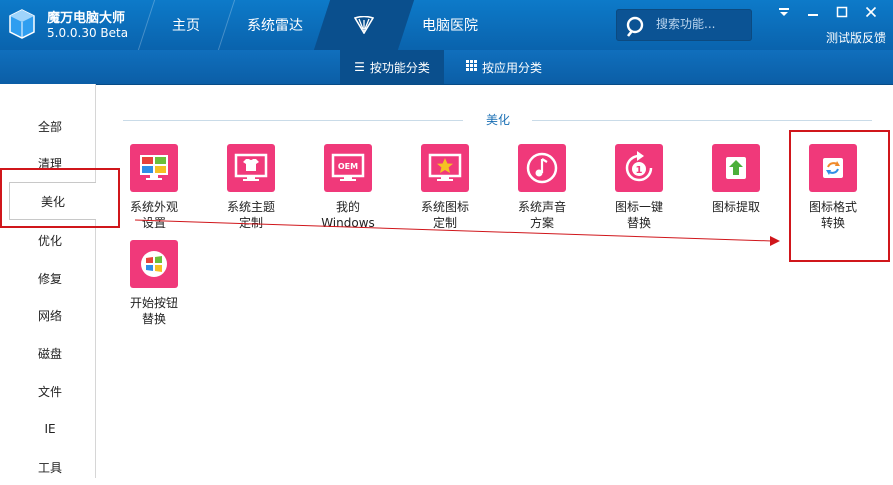  I want to click on annotation-arrow, so click(457, 232).